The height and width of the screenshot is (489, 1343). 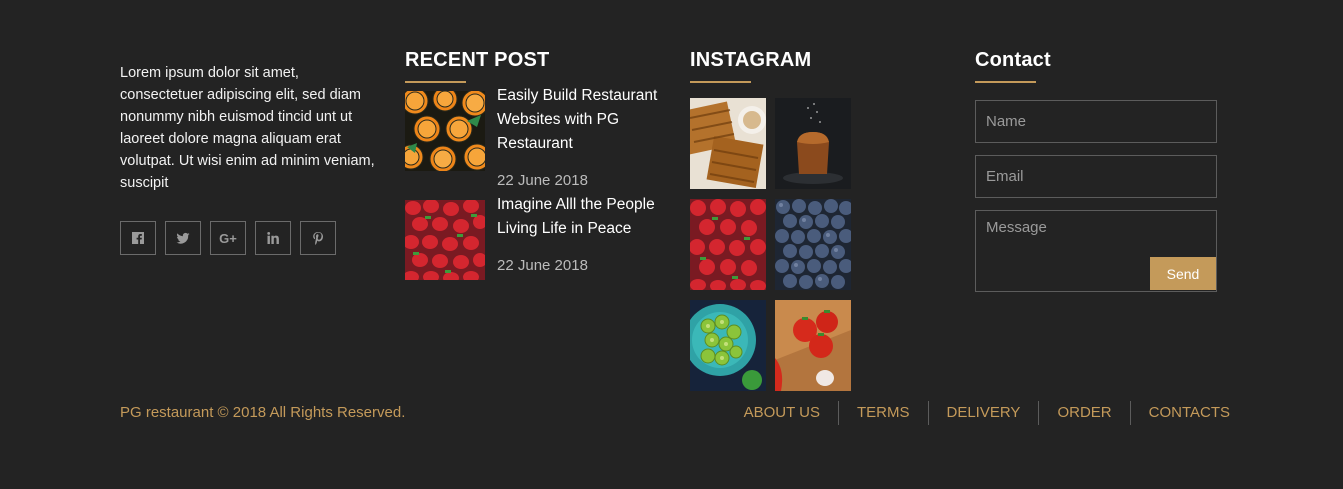 What do you see at coordinates (751, 60) in the screenshot?
I see `instagram-heading: INSTAGRAM` at bounding box center [751, 60].